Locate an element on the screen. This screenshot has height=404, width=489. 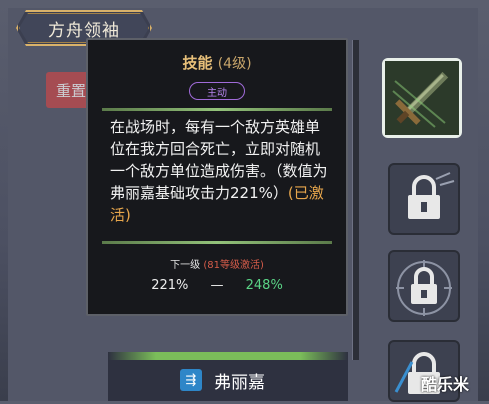
hero-bar-highlight is located at coordinates (228, 356).